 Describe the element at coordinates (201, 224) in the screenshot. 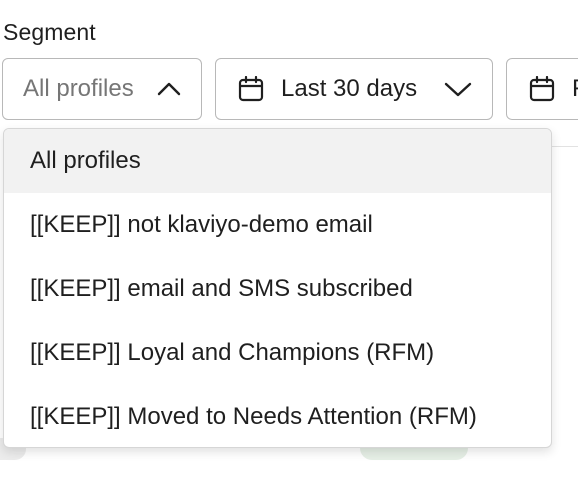

I see `segment-option-label: [[KEEP]] not klaviyo-demo email` at that location.